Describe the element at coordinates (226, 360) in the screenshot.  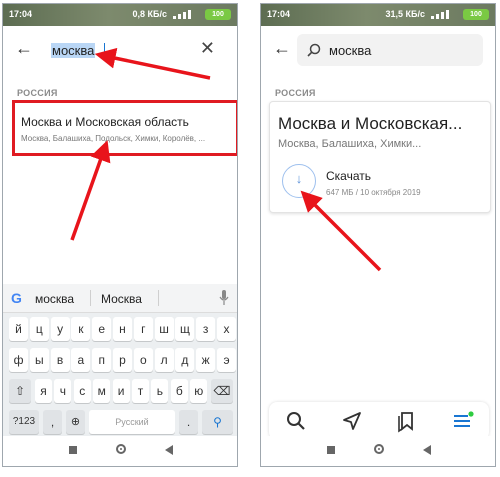
I see `key: э` at that location.